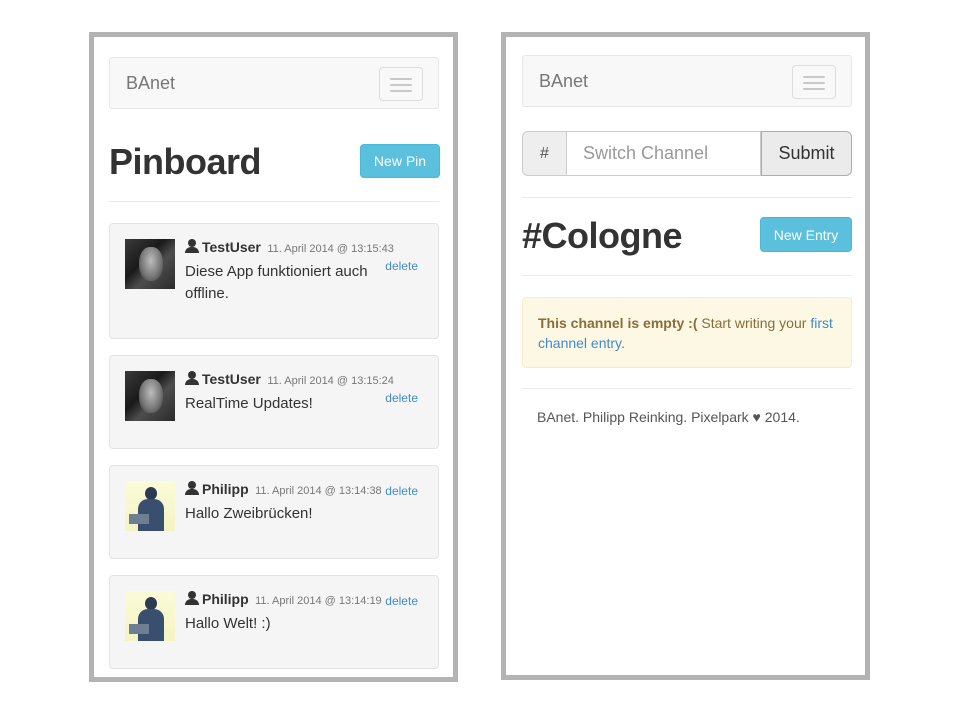 This screenshot has width=965, height=712. Describe the element at coordinates (806, 234) in the screenshot. I see `new-entry-button: New Entry` at that location.